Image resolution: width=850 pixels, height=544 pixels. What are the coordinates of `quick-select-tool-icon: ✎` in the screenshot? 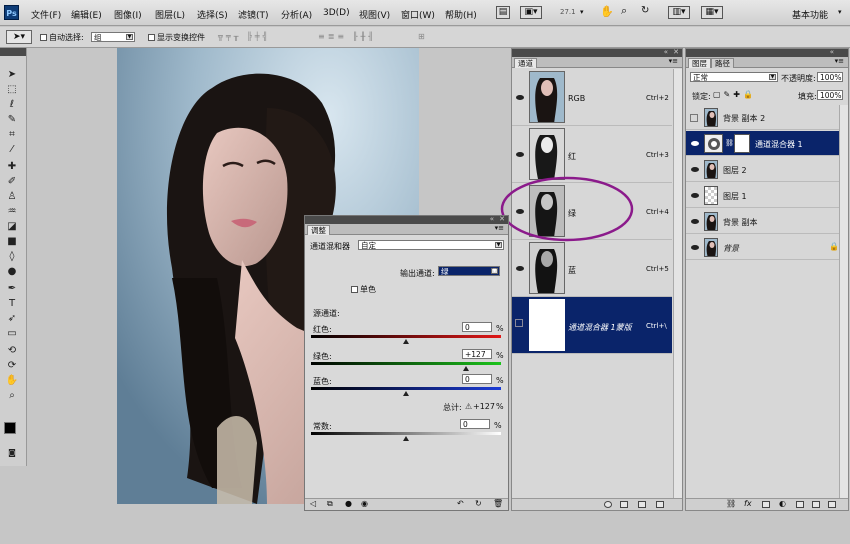 It's located at (12, 119).